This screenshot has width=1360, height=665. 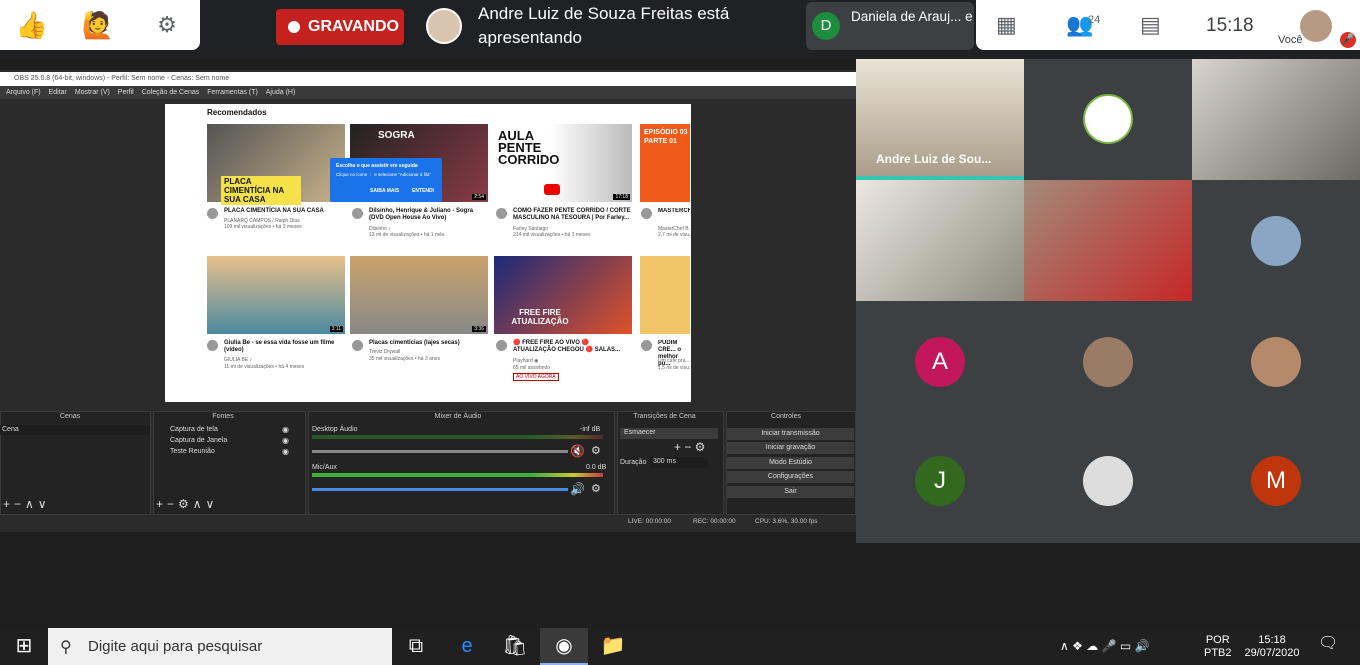 What do you see at coordinates (790, 463) in the screenshot?
I see `studio-mode-button: Modo Estúdio` at bounding box center [790, 463].